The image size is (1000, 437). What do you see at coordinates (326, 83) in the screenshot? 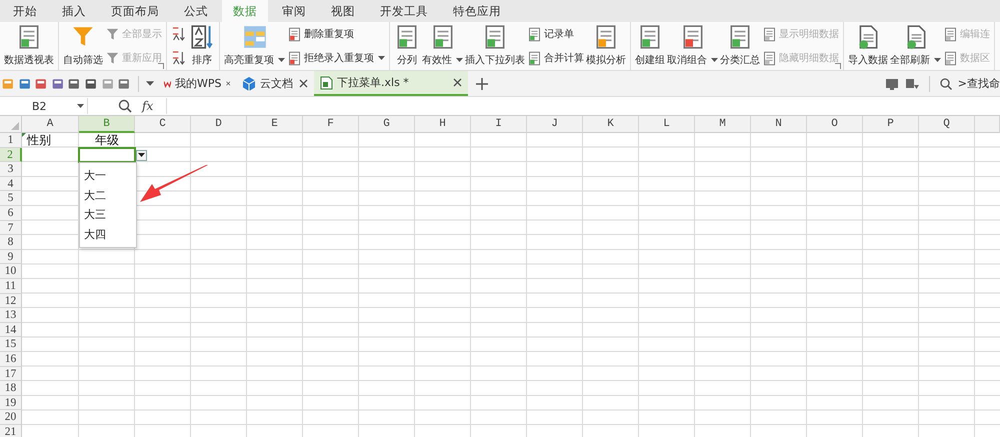
I see `spreadsheet-file-icon` at bounding box center [326, 83].